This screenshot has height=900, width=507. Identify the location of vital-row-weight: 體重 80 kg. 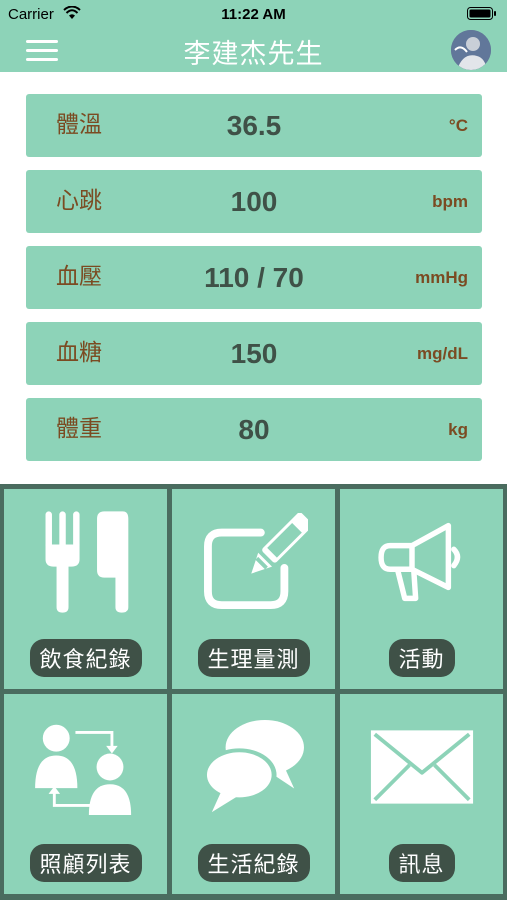
(254, 429).